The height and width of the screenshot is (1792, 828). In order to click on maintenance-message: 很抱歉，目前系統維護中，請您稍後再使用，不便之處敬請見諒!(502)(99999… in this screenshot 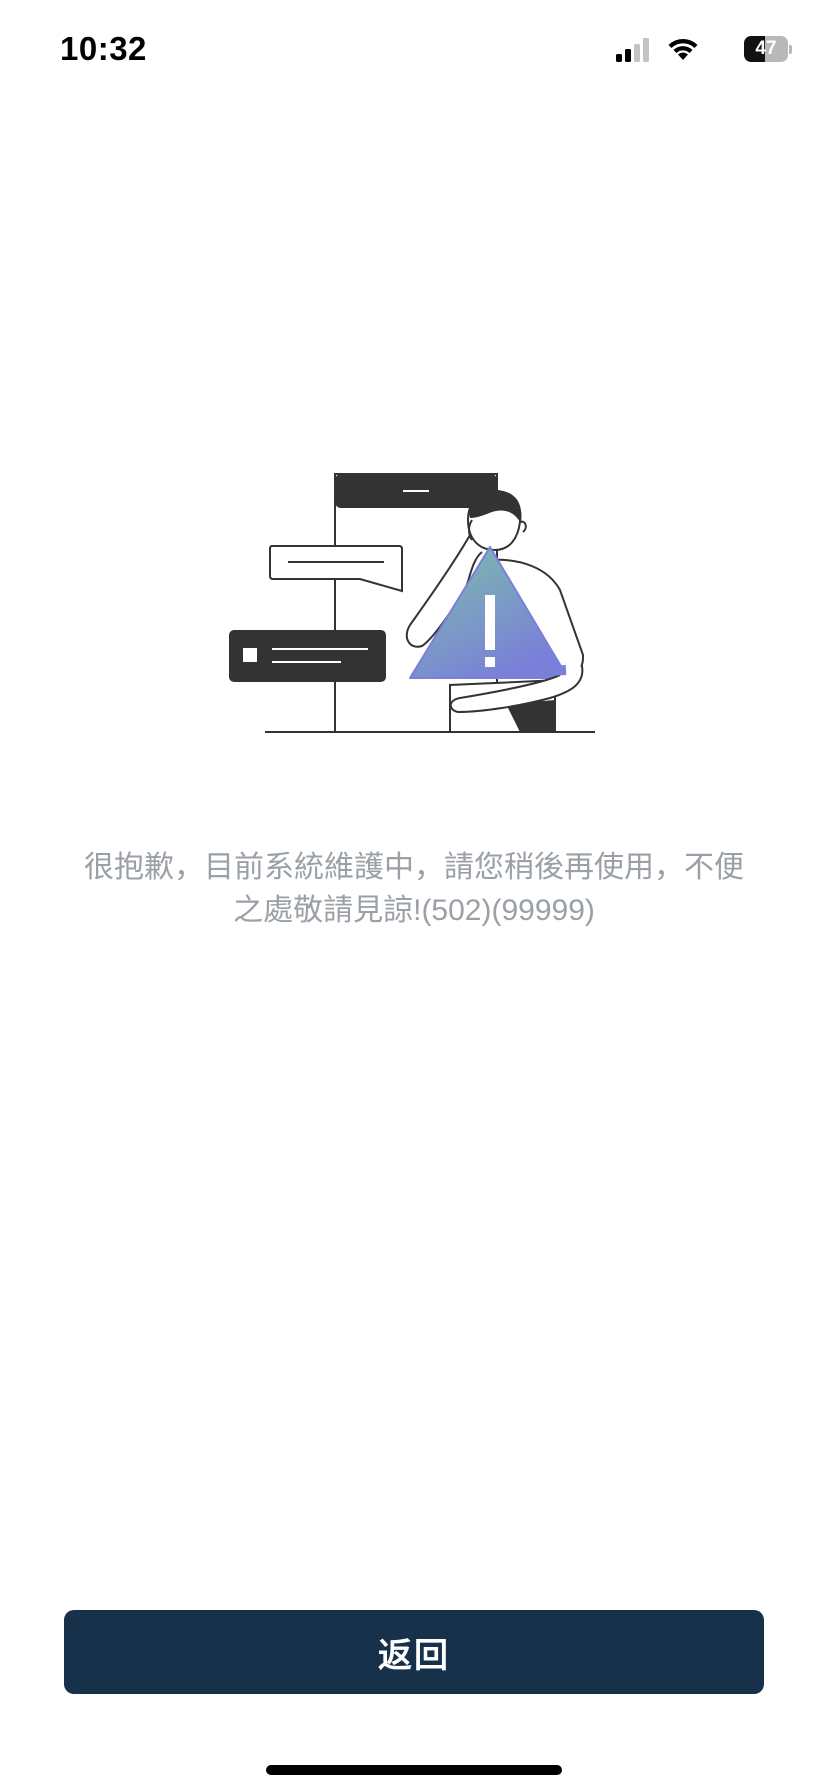, I will do `click(414, 889)`.